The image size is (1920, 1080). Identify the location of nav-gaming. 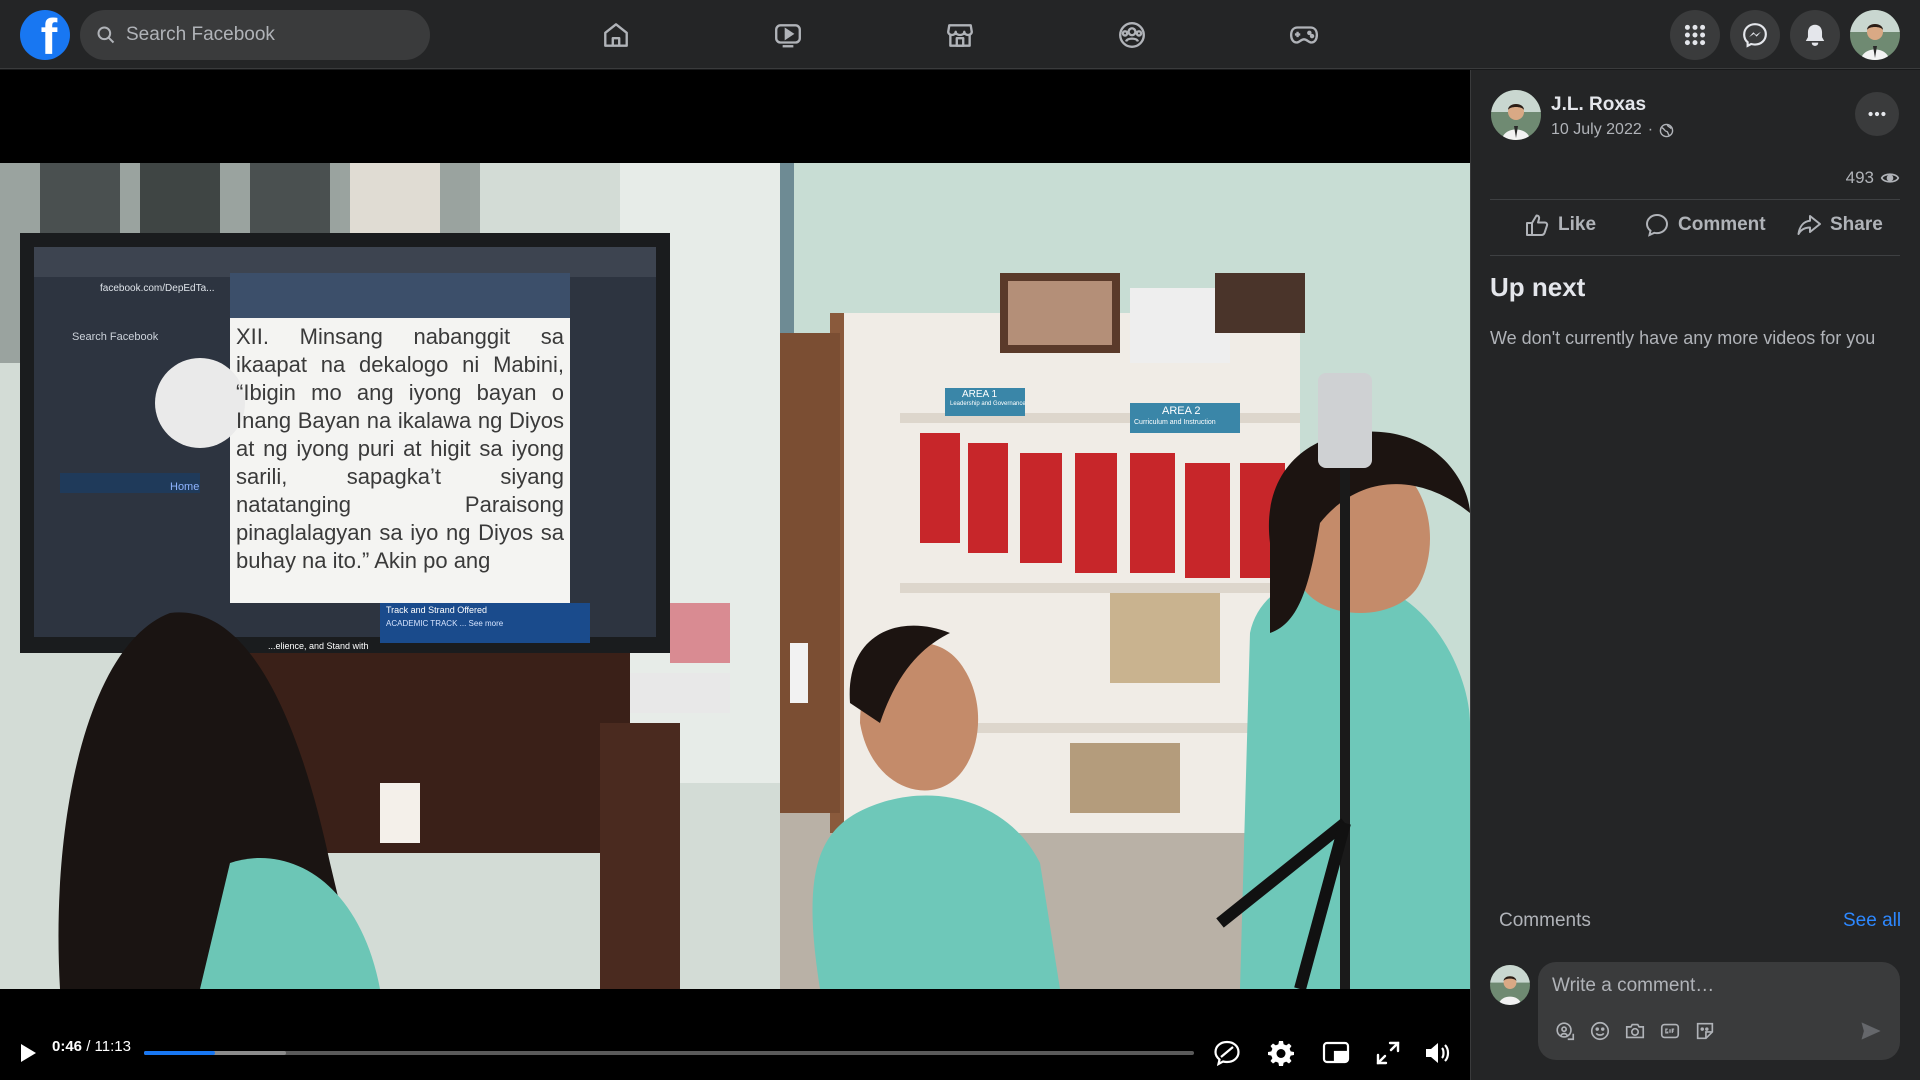
(1304, 35).